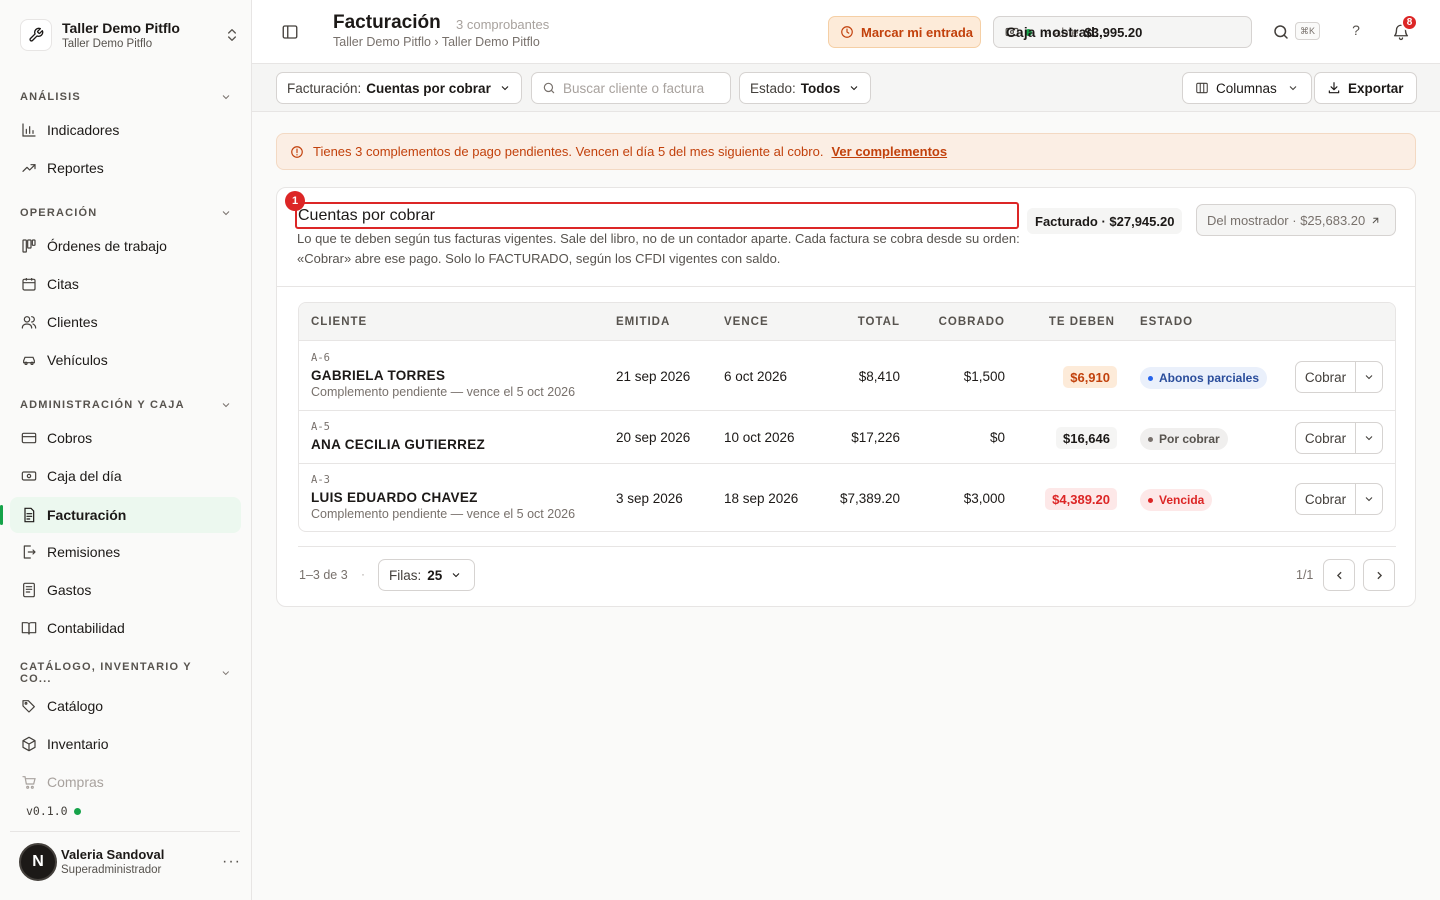 Image resolution: width=1440 pixels, height=900 pixels. What do you see at coordinates (125, 476) in the screenshot?
I see `sidebar-item-caja-del-dia: Caja del día` at bounding box center [125, 476].